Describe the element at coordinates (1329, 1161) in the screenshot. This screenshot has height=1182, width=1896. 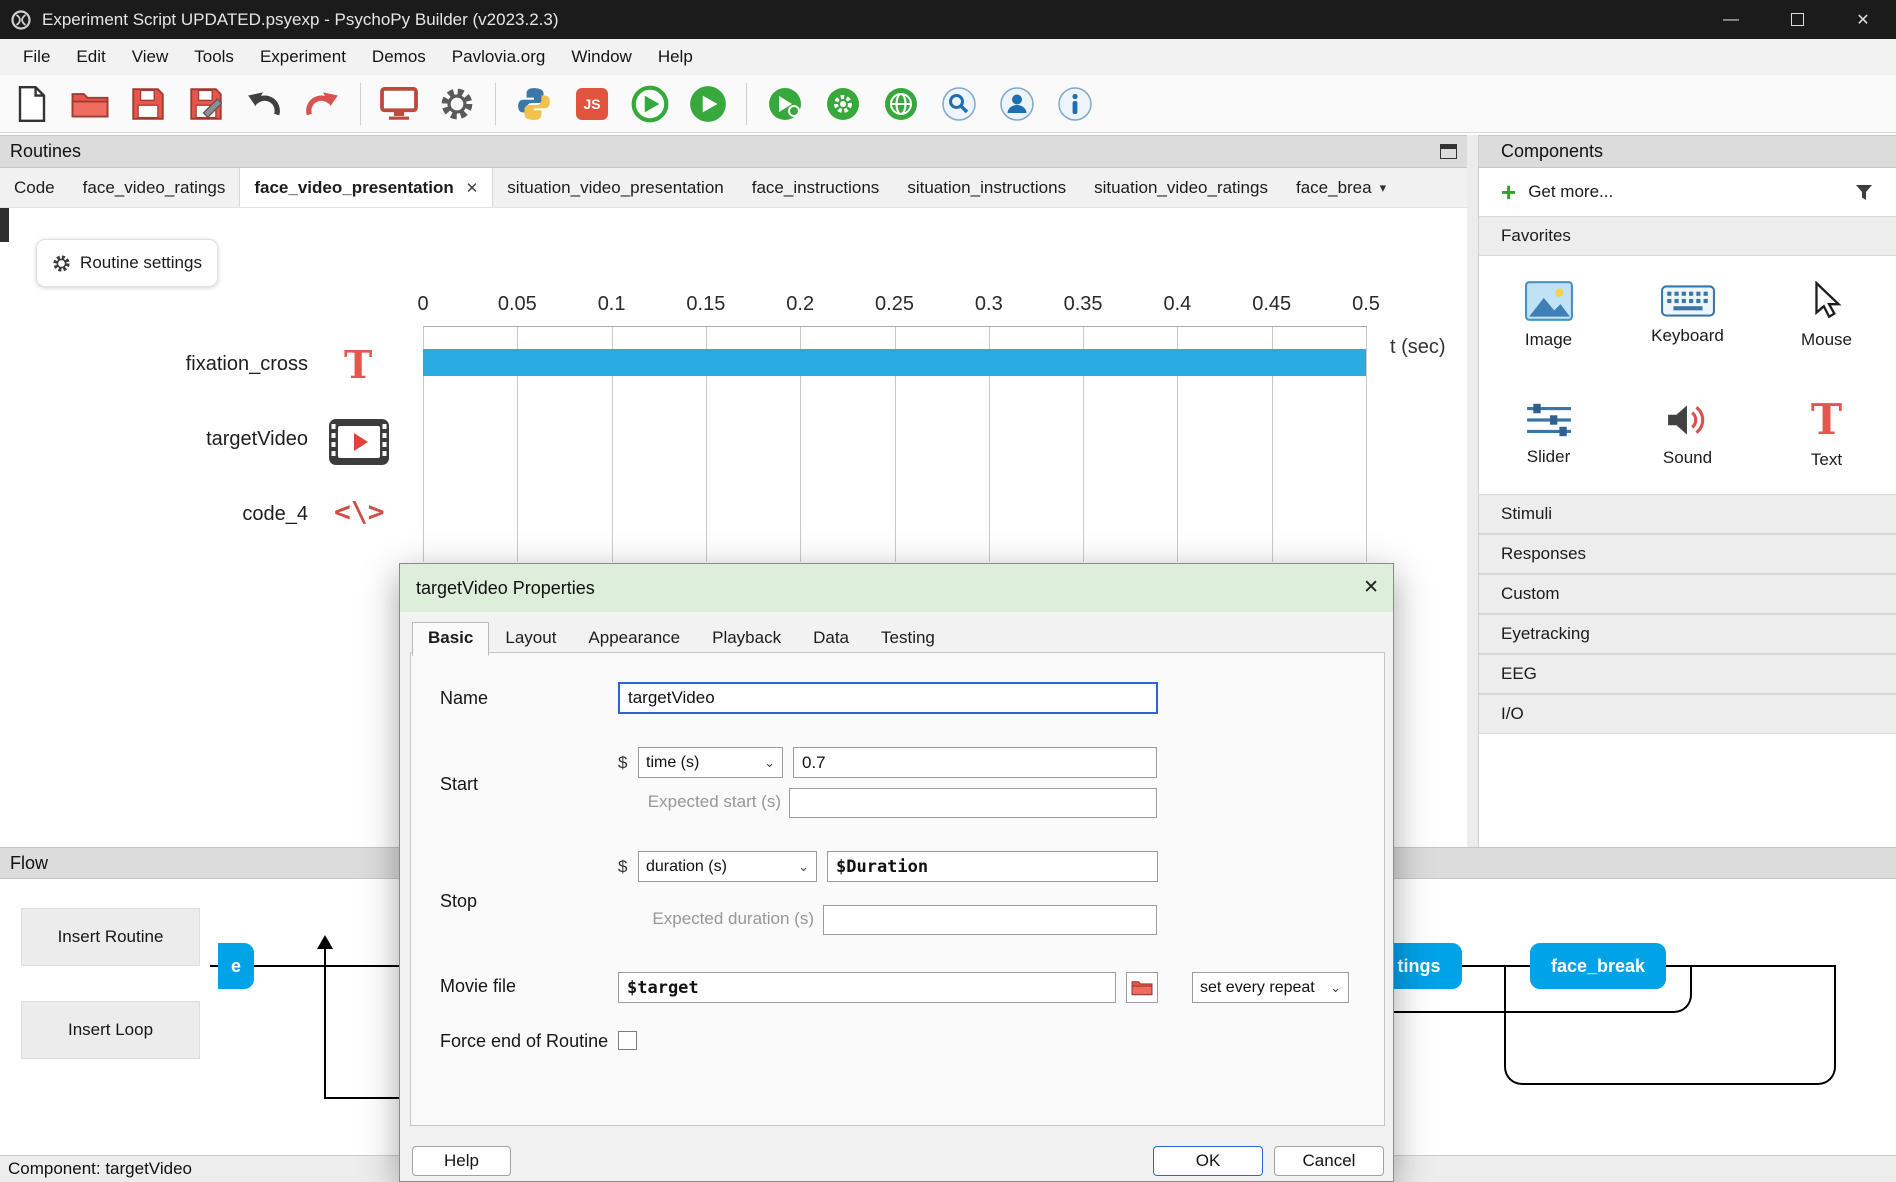
I see `cancel-button: Cancel` at that location.